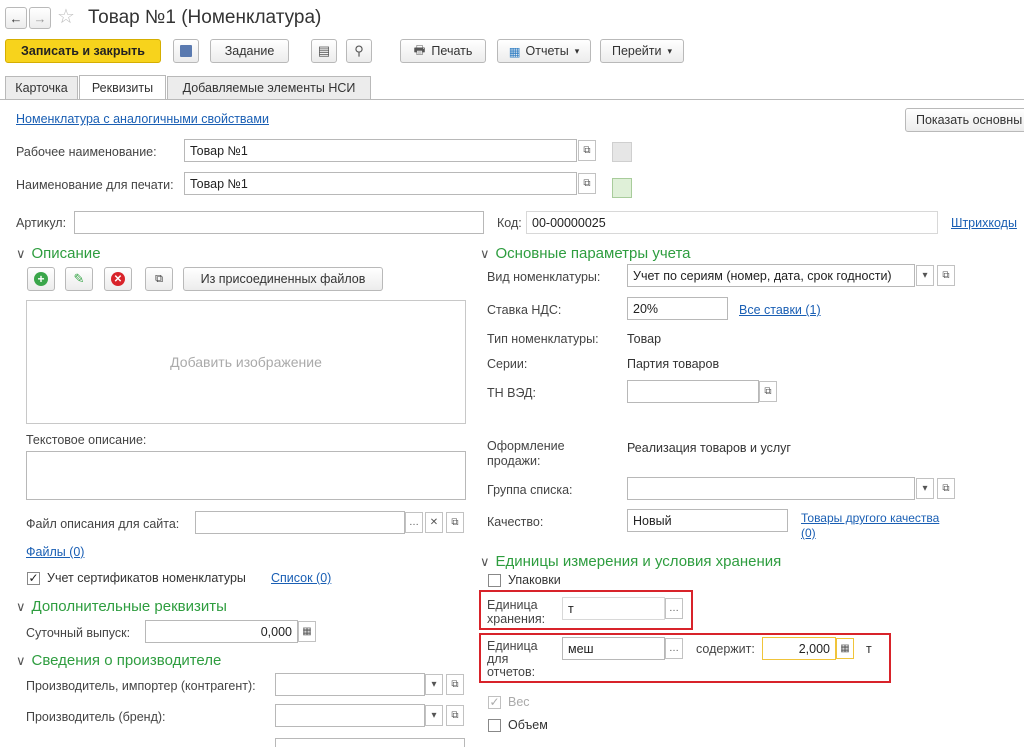  Describe the element at coordinates (83, 51) in the screenshot. I see `save-close-button: Записать и закрыть` at that location.